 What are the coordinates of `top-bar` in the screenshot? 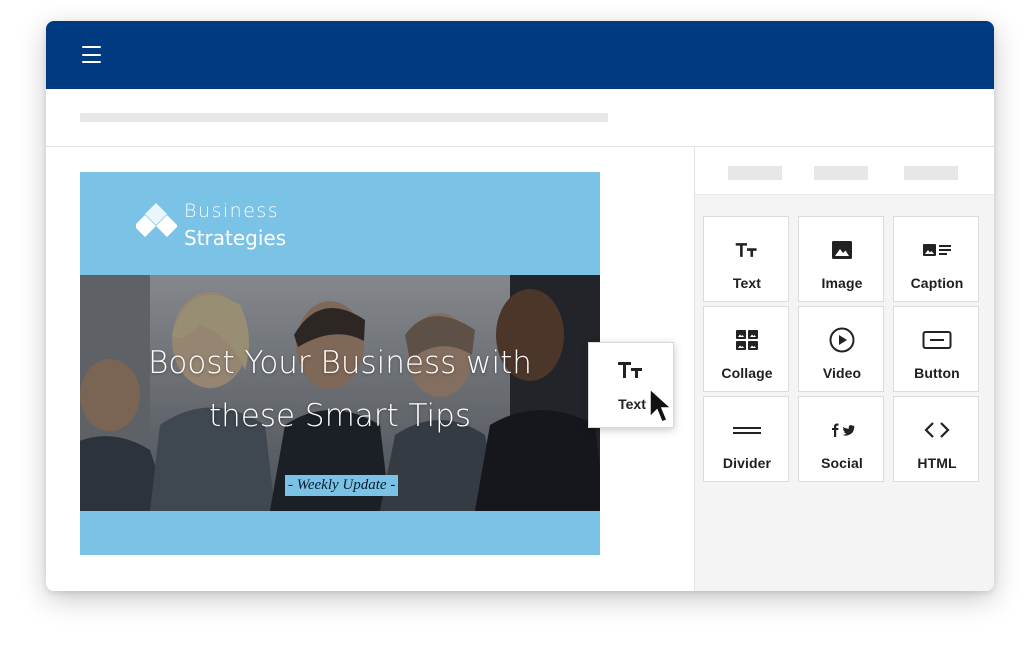 It's located at (520, 55).